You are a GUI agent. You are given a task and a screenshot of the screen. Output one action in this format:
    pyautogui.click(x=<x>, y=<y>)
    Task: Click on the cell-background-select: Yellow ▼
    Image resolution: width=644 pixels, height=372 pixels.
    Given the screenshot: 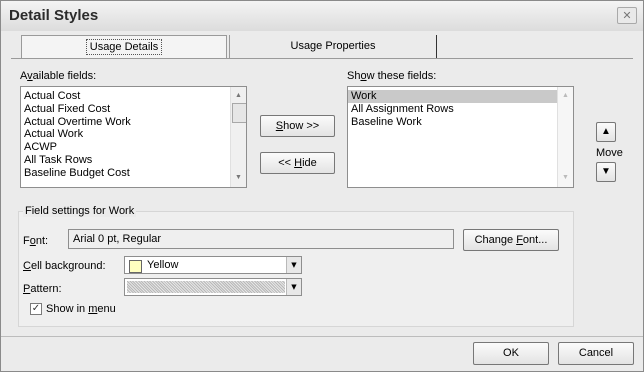 What is the action you would take?
    pyautogui.click(x=213, y=265)
    